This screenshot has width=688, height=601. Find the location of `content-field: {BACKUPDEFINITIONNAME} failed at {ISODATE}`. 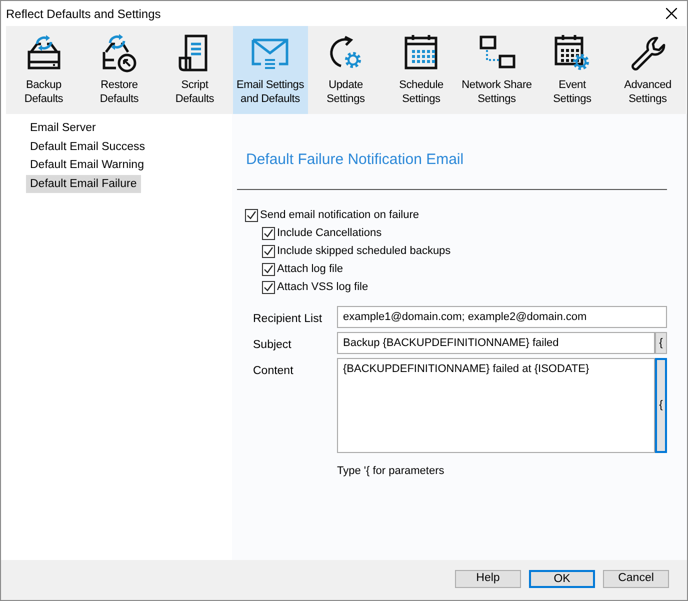

content-field: {BACKUPDEFINITIONNAME} failed at {ISODATE} is located at coordinates (496, 405).